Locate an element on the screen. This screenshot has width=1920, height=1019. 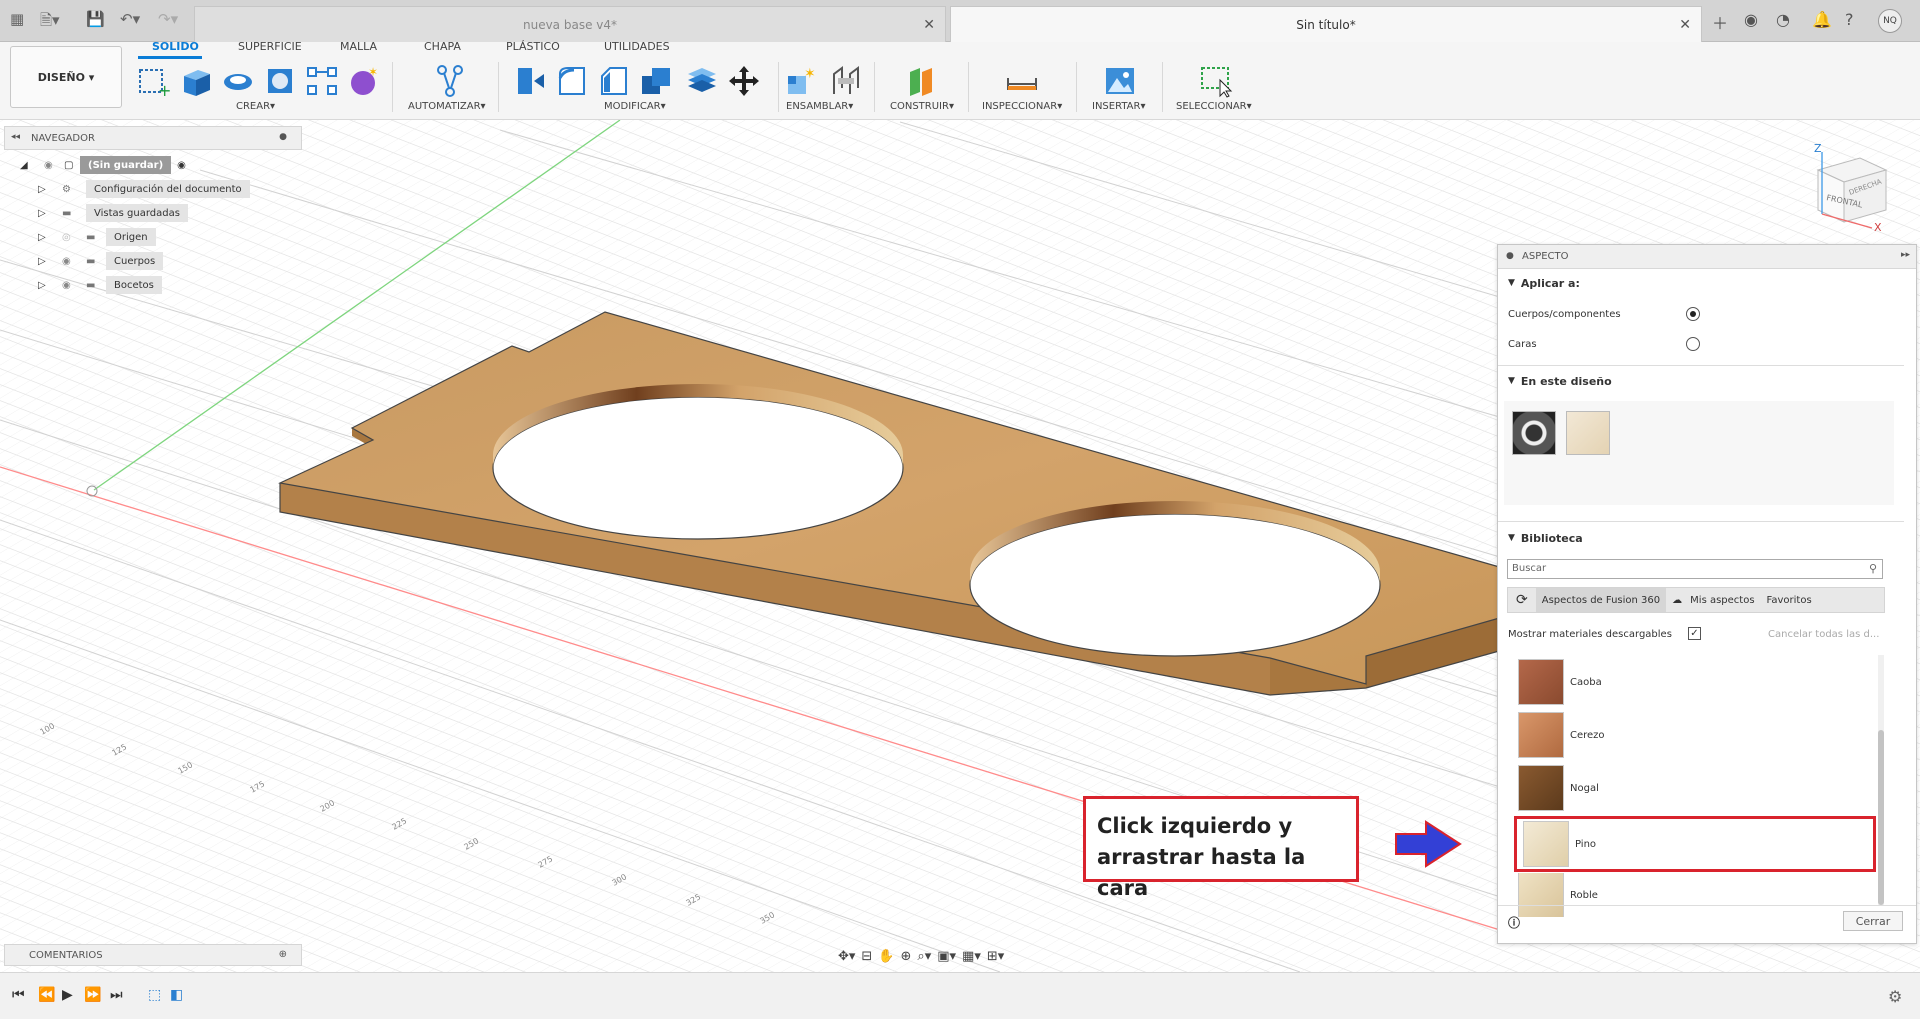
extensions-icon: ◉ is located at coordinates (1751, 19).